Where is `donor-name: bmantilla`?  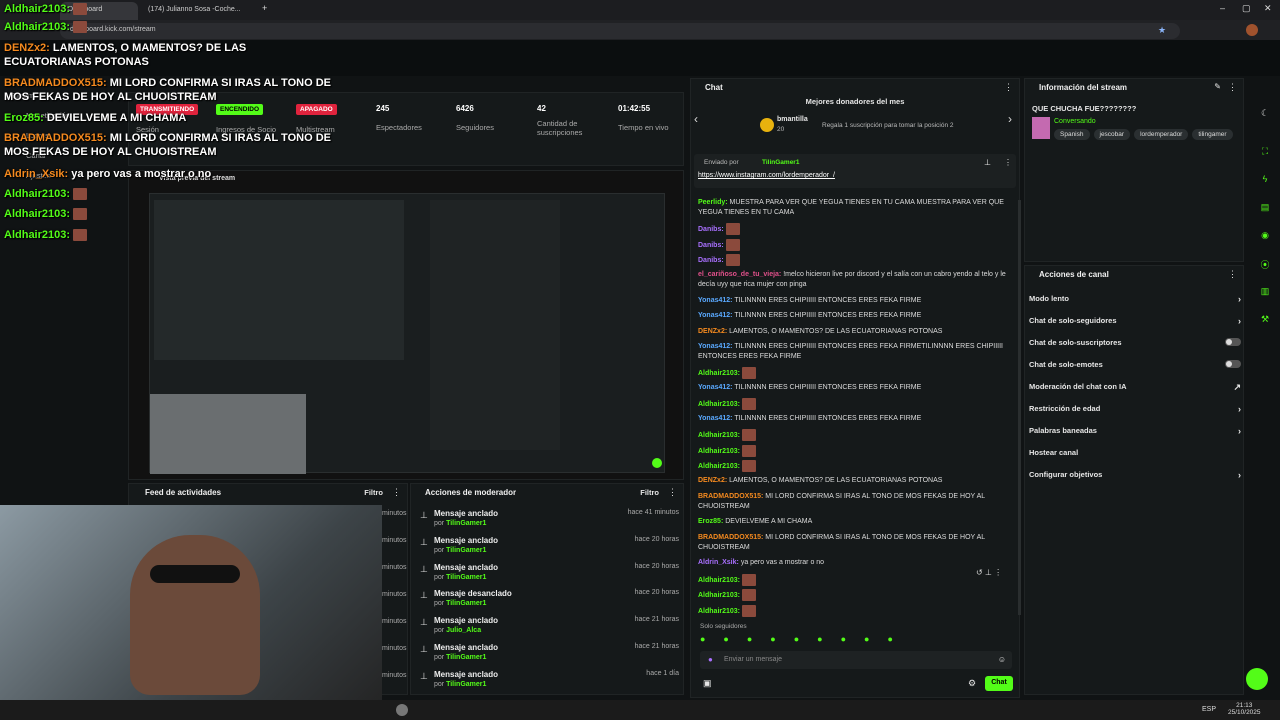 donor-name: bmantilla is located at coordinates (792, 119).